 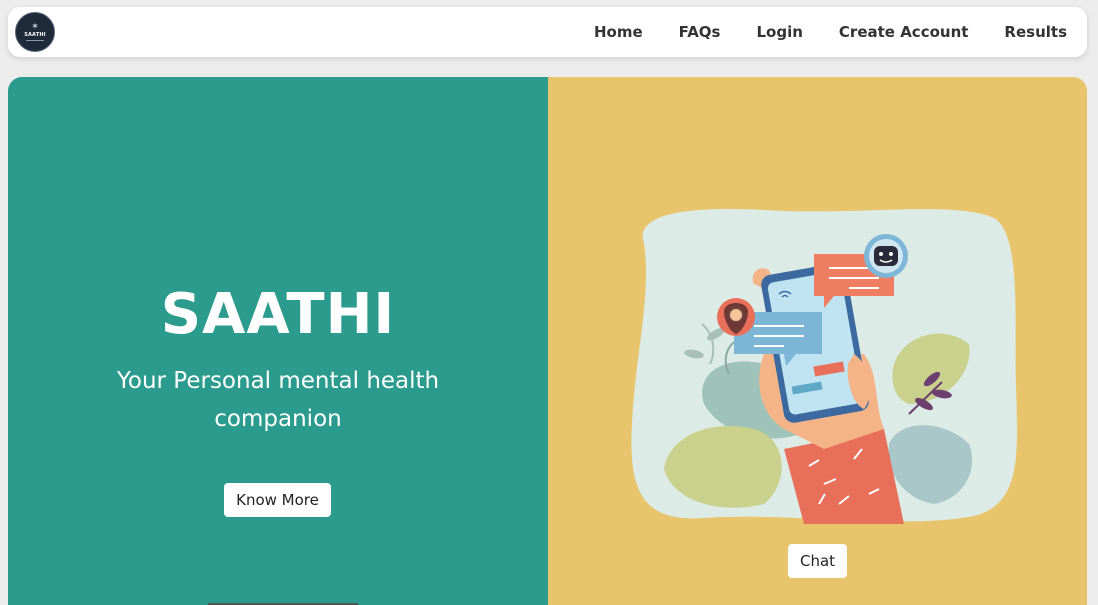 I want to click on nav-links: Home FAQs Login Create Account Results, so click(x=830, y=32).